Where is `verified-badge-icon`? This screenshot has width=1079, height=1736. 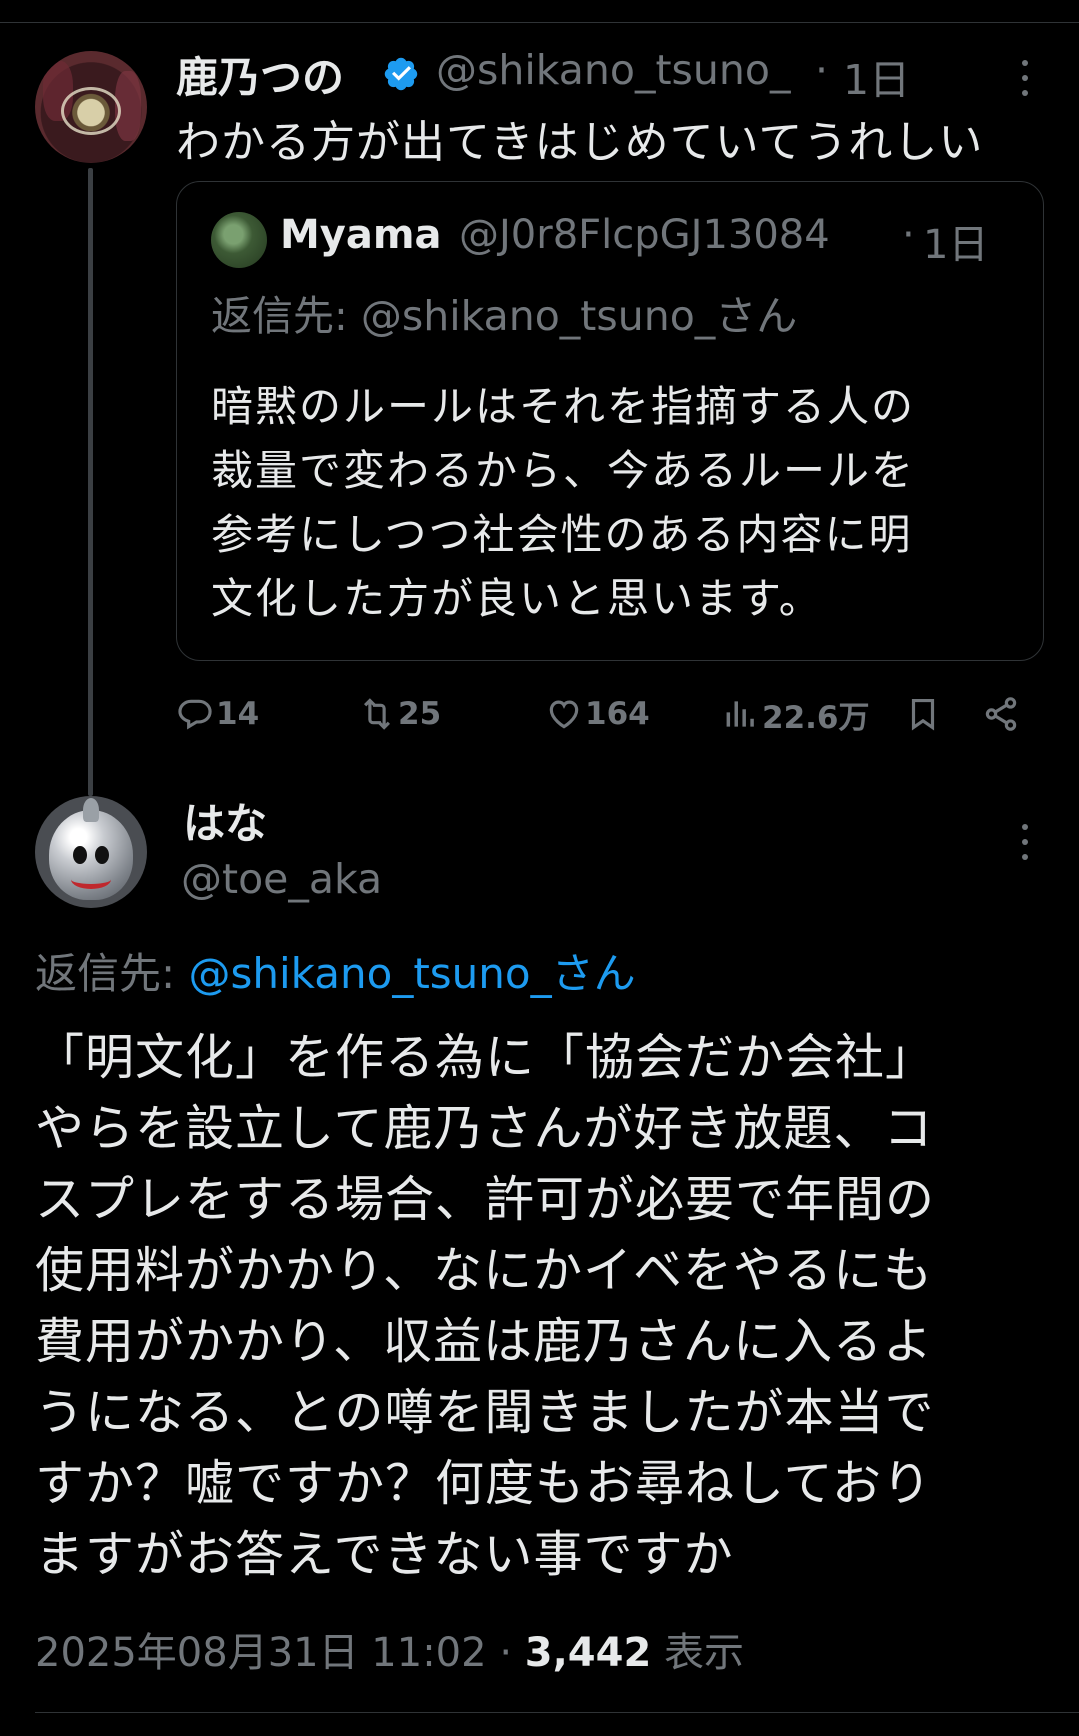 verified-badge-icon is located at coordinates (401, 74).